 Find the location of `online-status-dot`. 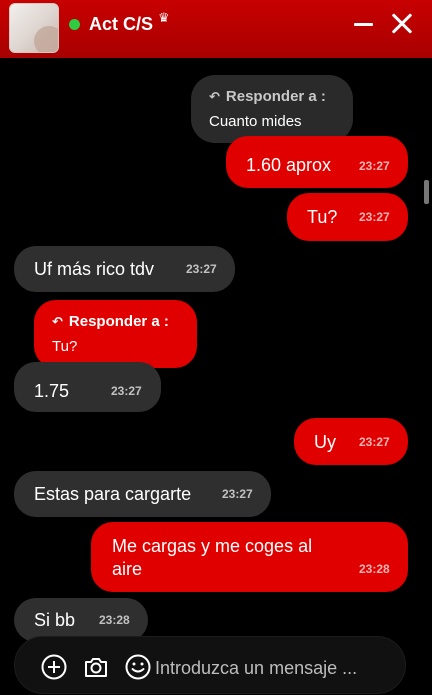

online-status-dot is located at coordinates (74, 24).